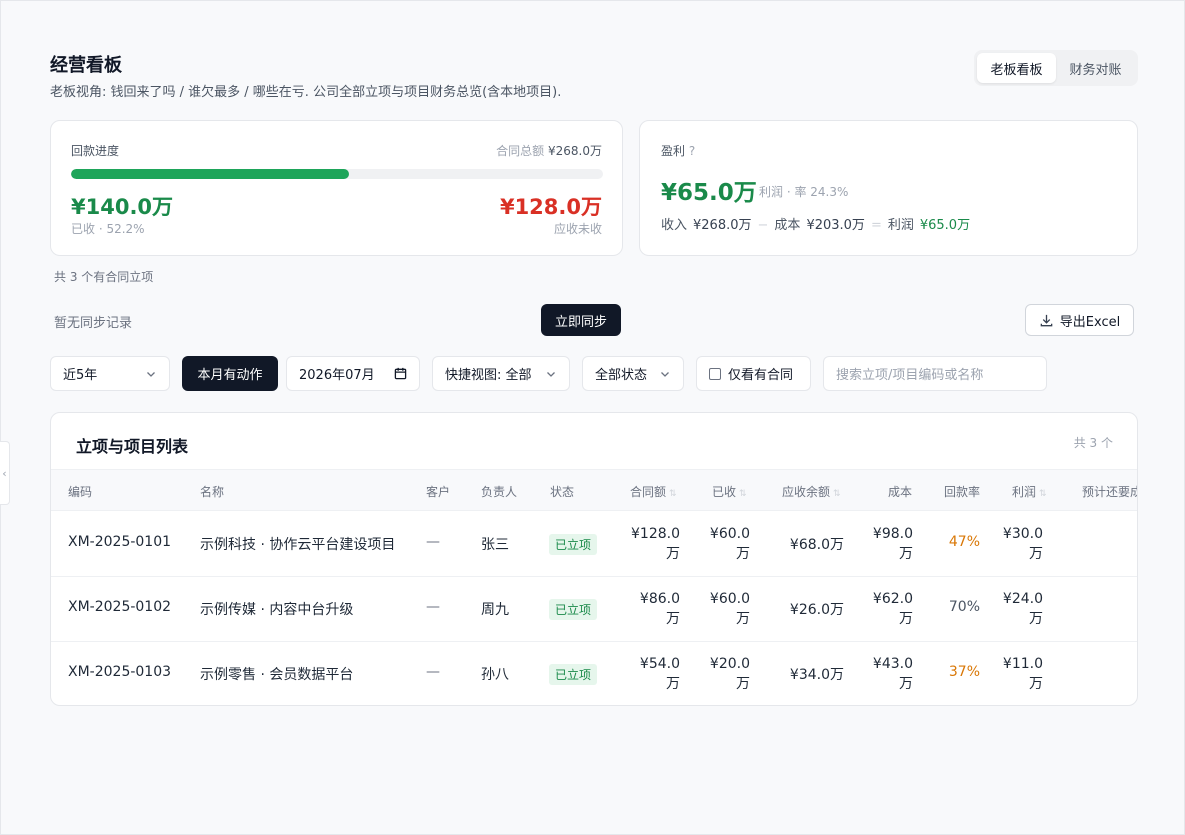 This screenshot has width=1185, height=835. I want to click on contract-total-label: 合同总额, so click(520, 151).